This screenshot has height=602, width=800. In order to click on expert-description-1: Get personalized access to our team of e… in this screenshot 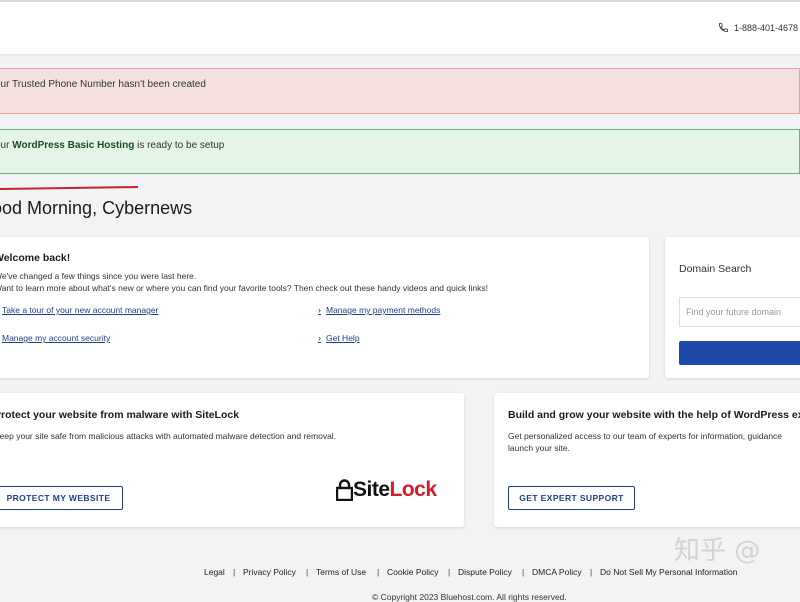, I will do `click(645, 436)`.